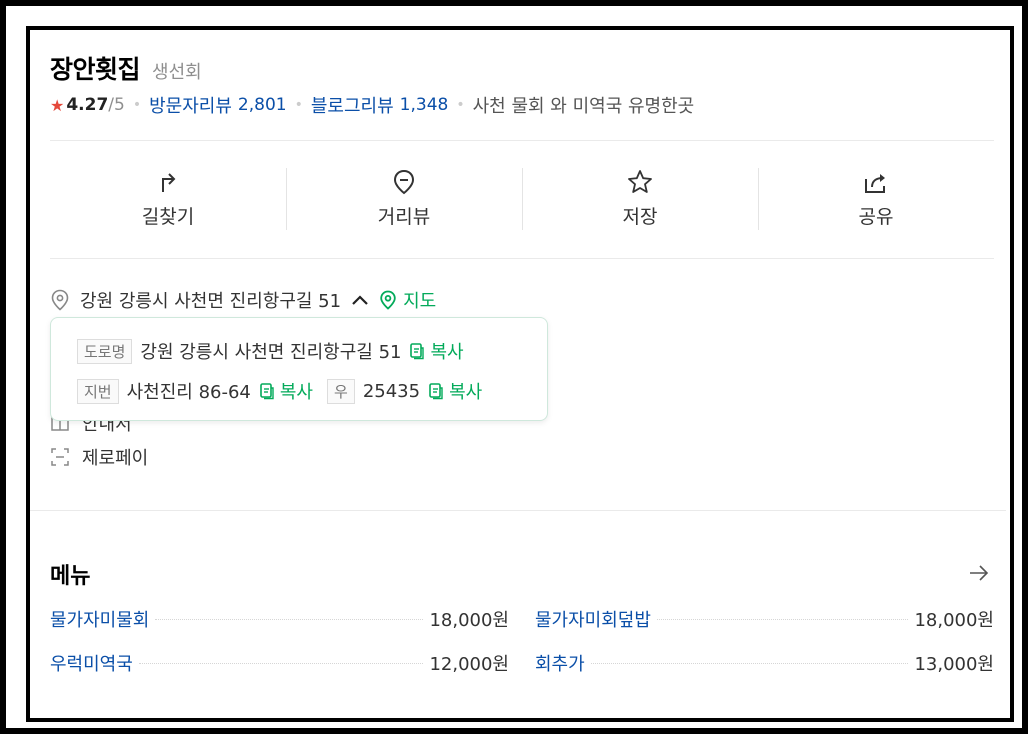 This screenshot has height=734, width=1028. I want to click on address-row: 강원 강릉시 사천면 진리항구길 51 지도, so click(243, 300).